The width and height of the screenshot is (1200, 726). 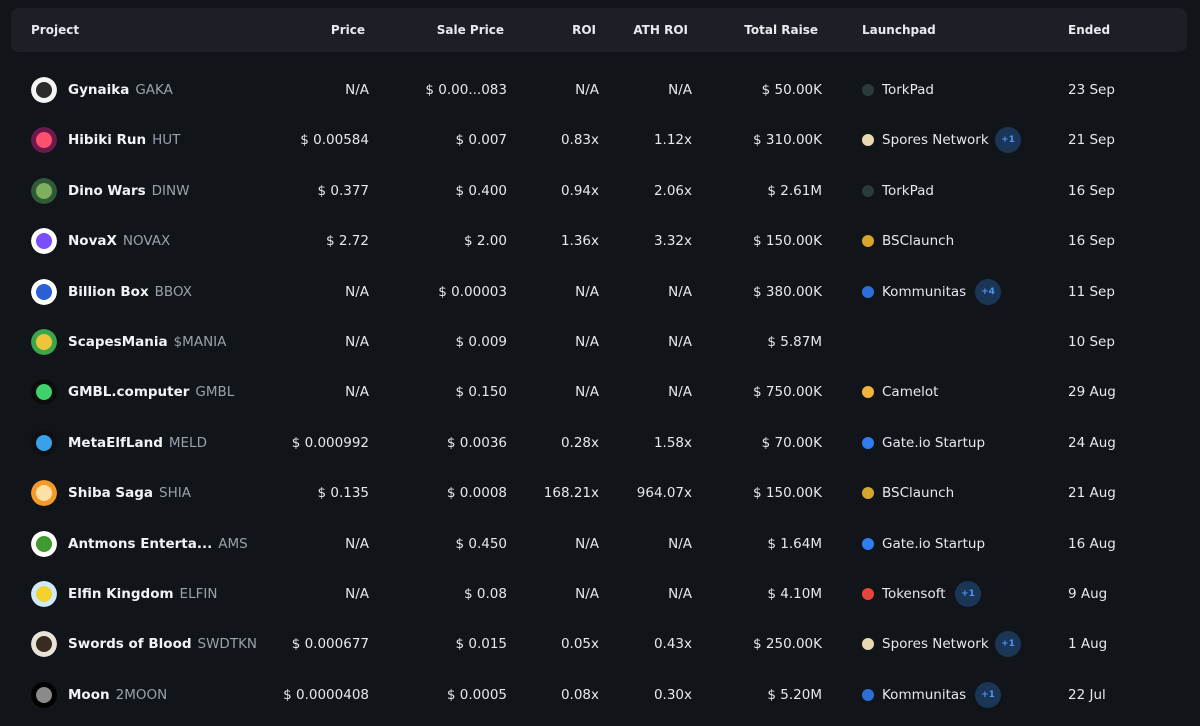 I want to click on bsclaunch-icon, so click(x=868, y=493).